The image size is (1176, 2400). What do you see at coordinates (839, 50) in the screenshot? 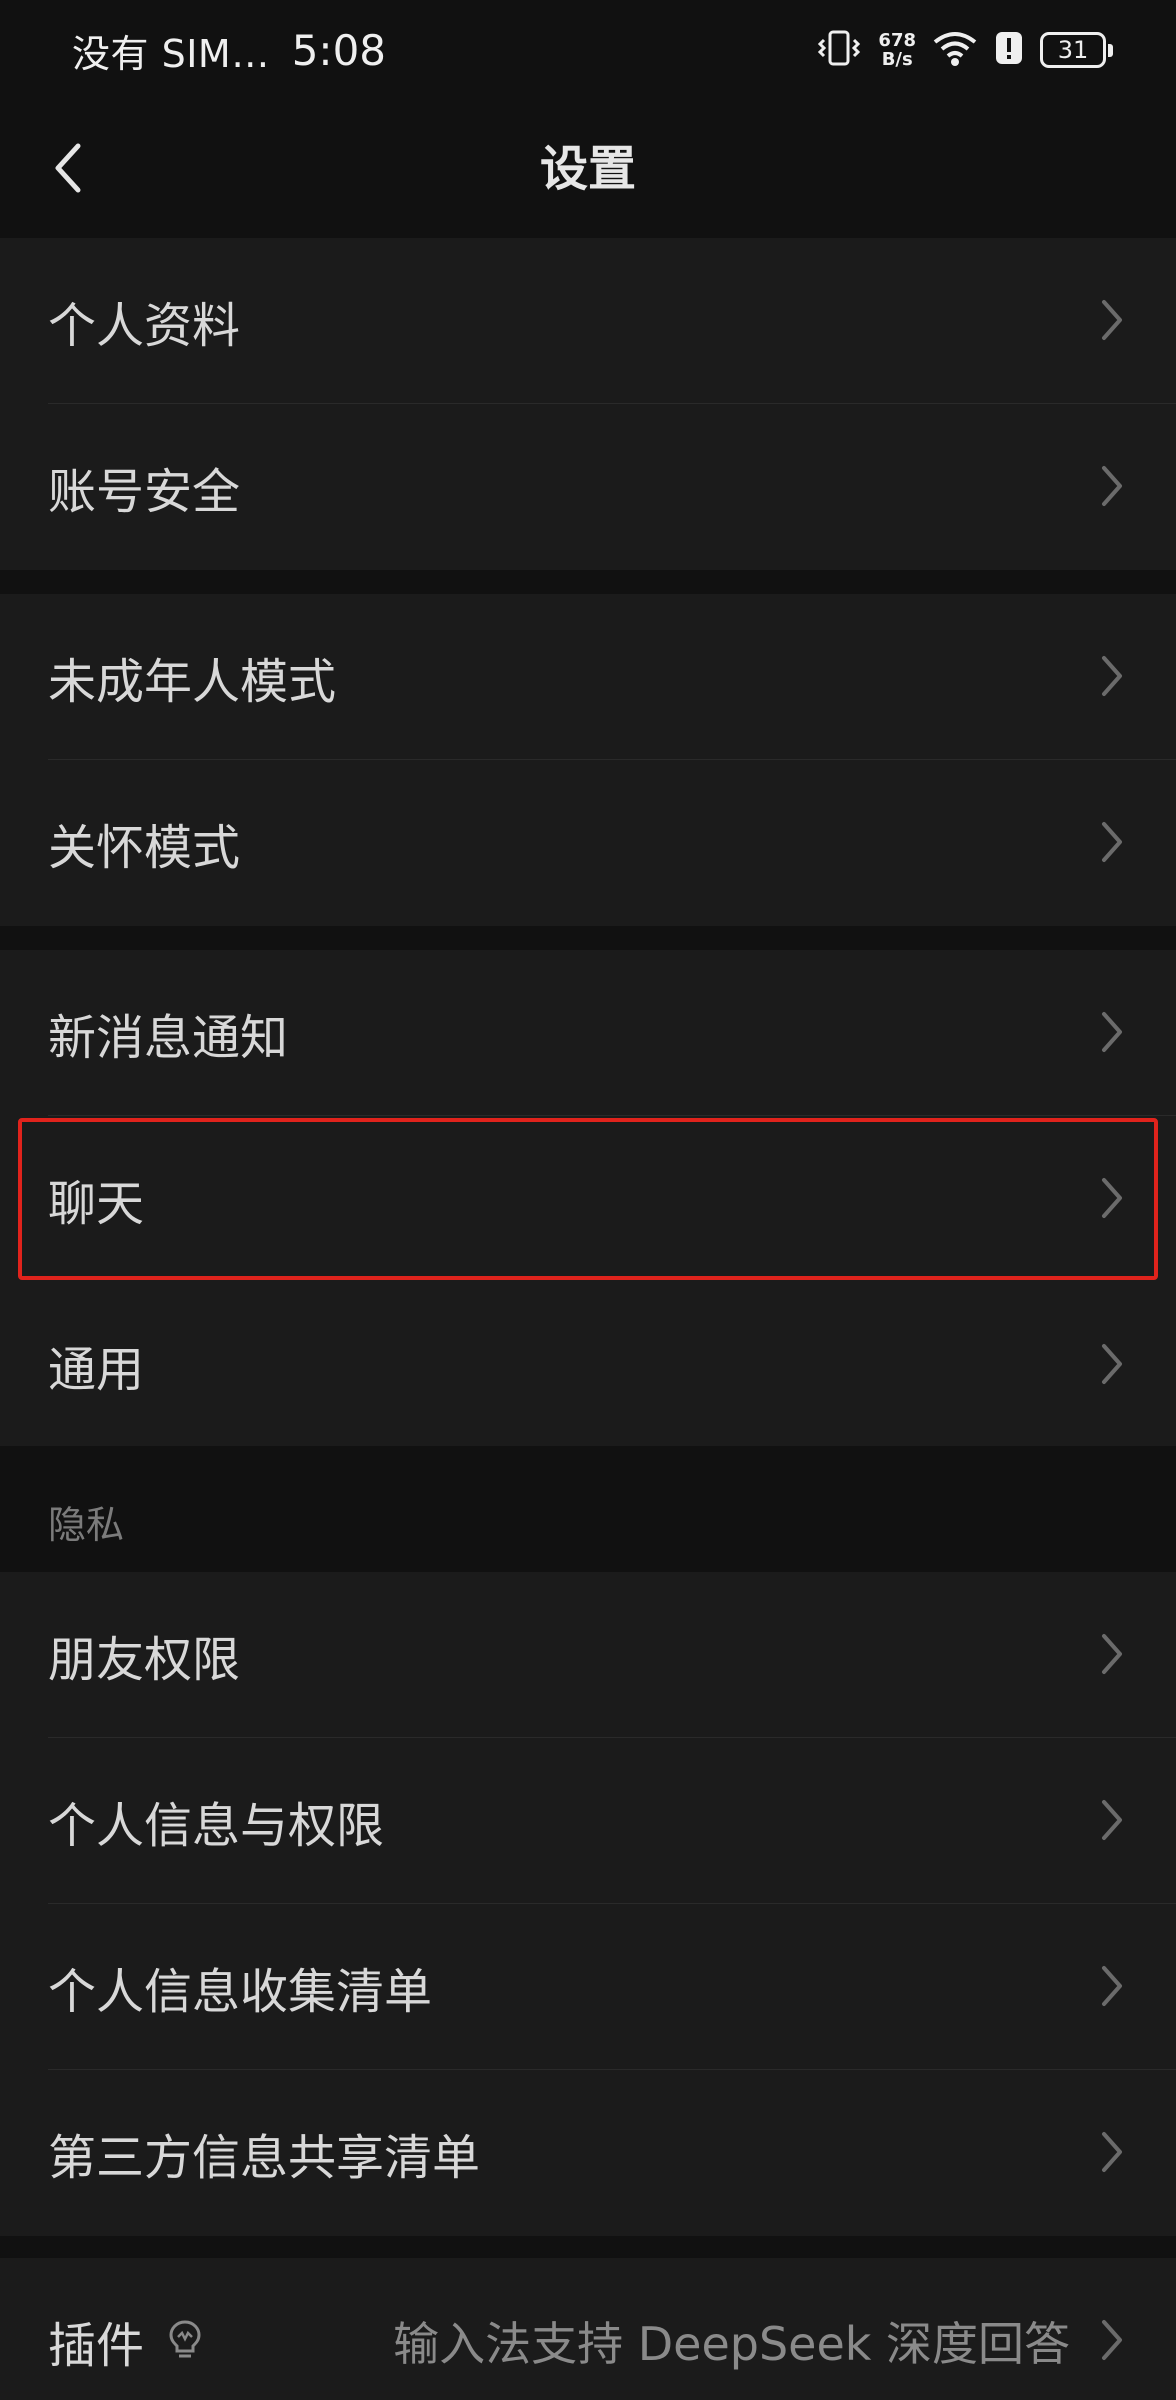
I see `vibrate-icon` at bounding box center [839, 50].